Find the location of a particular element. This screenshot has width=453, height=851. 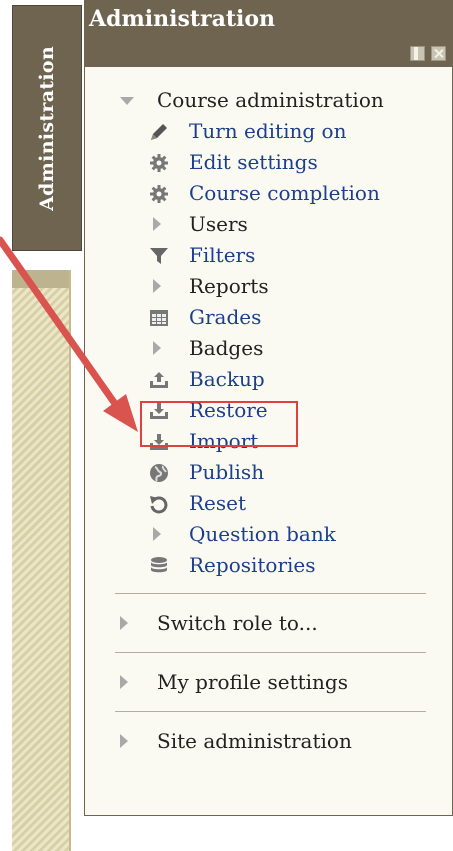

item-users: Users is located at coordinates (268, 224).